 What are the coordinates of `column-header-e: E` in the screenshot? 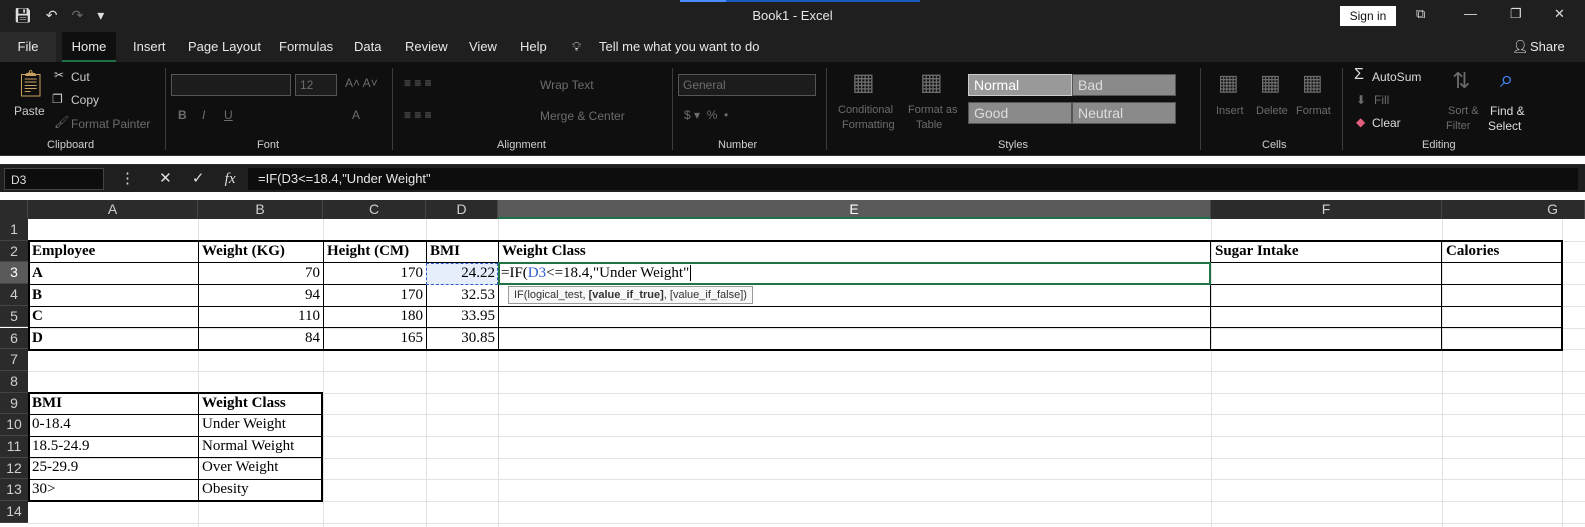 It's located at (854, 209).